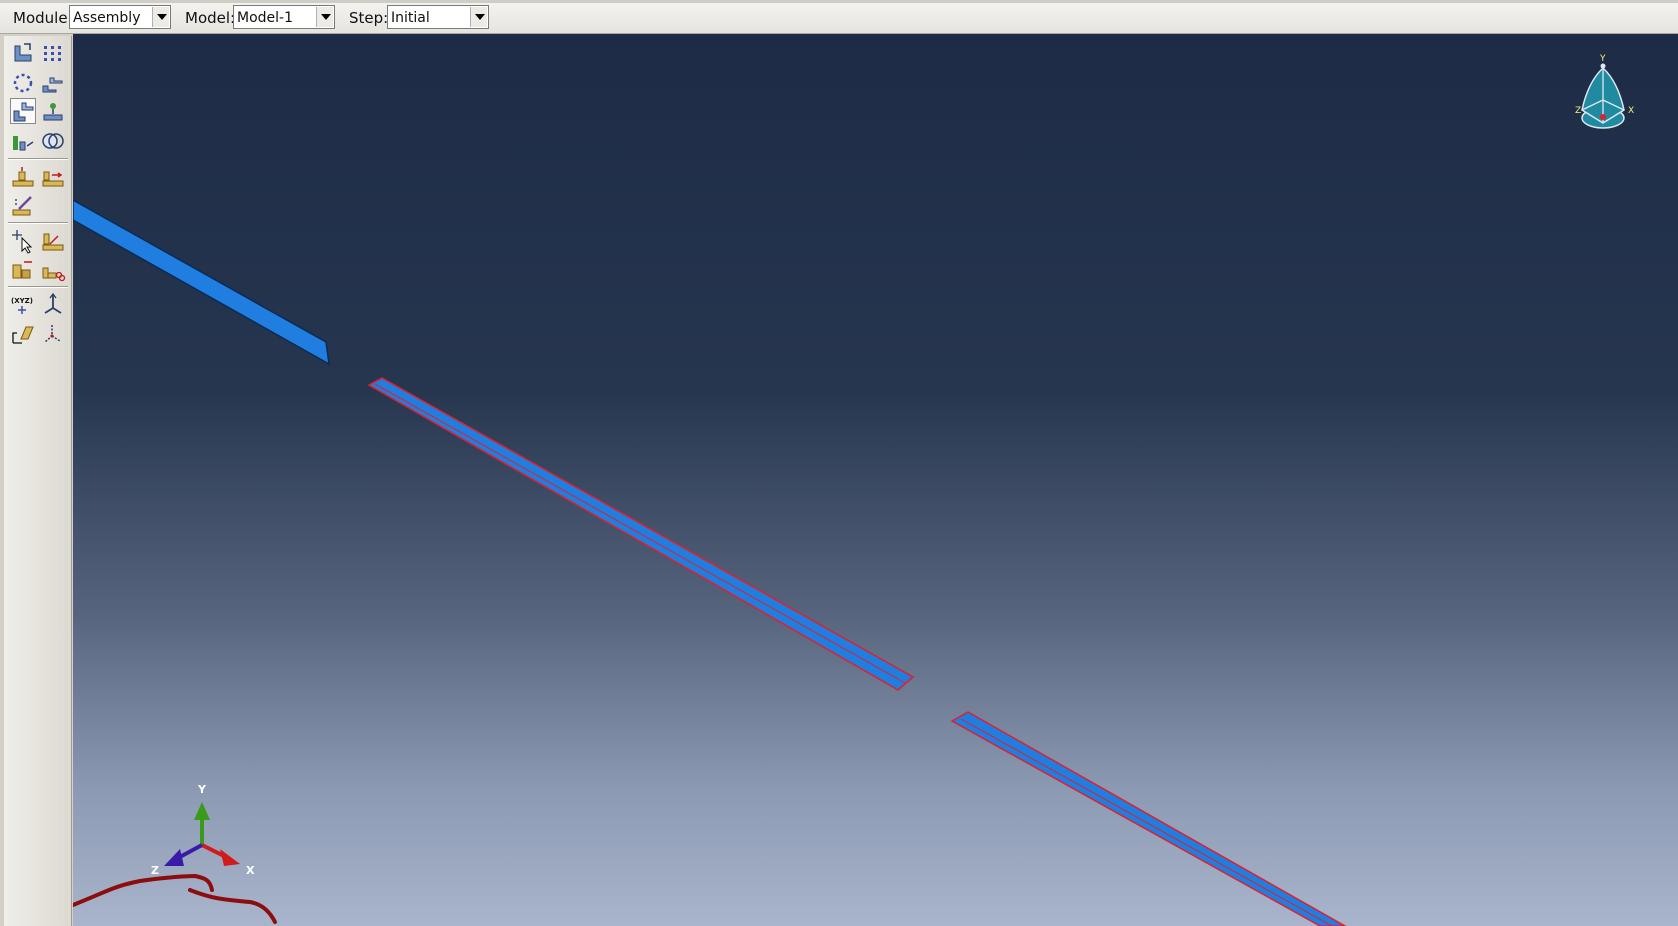  I want to click on module-value: Assembly, so click(107, 18).